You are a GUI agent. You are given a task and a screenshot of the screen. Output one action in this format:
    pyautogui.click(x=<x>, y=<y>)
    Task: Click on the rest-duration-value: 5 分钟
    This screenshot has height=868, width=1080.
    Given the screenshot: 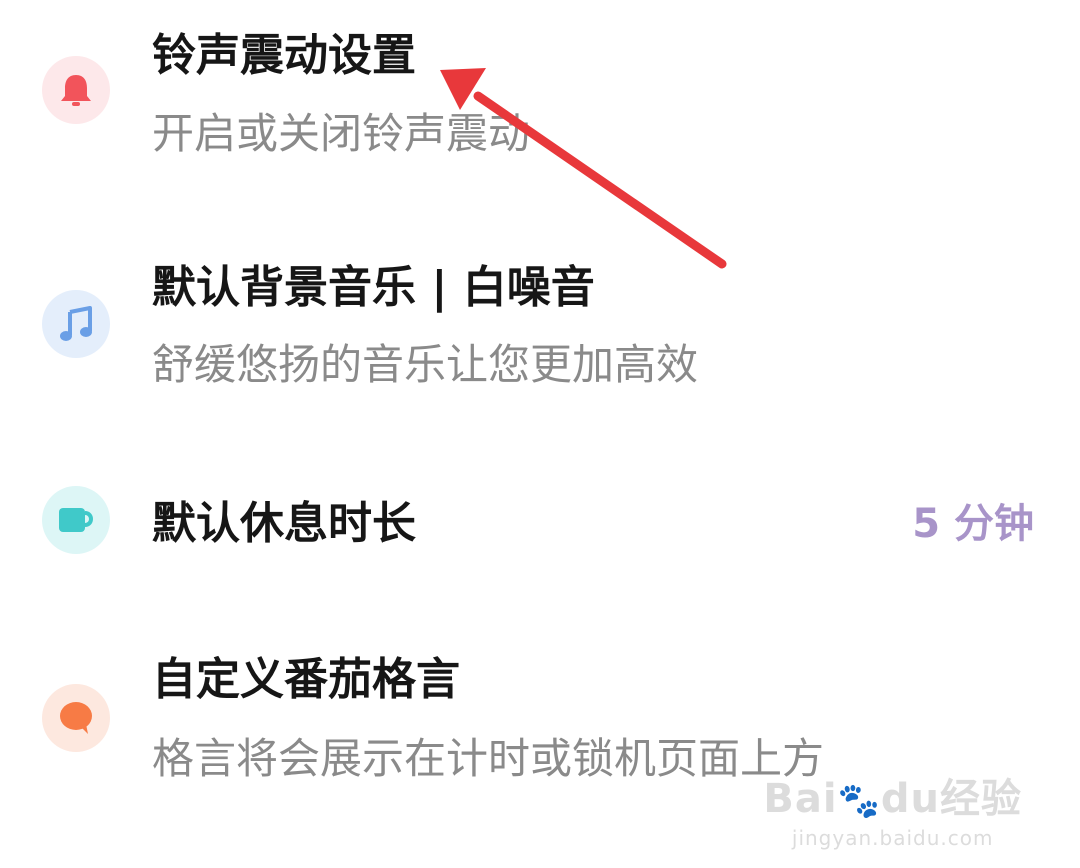 What is the action you would take?
    pyautogui.click(x=973, y=524)
    